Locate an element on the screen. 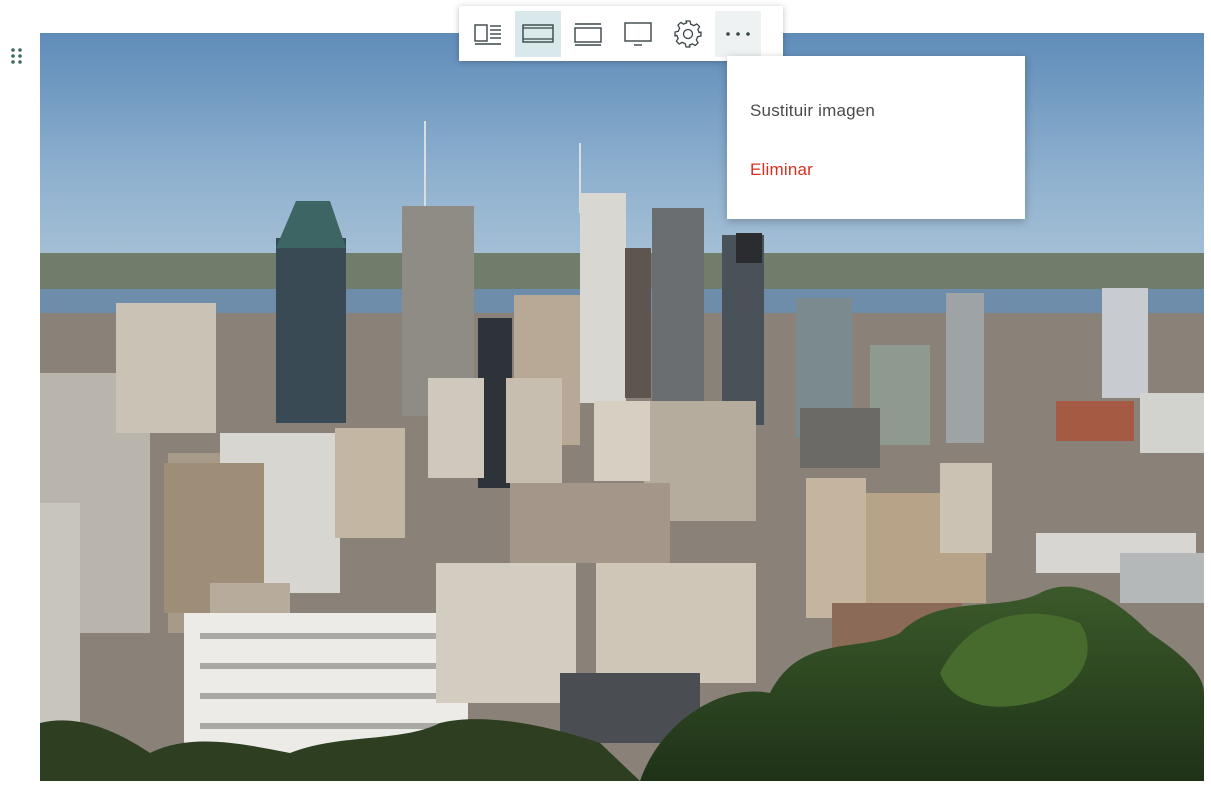 This screenshot has height=787, width=1211. settings-button is located at coordinates (688, 34).